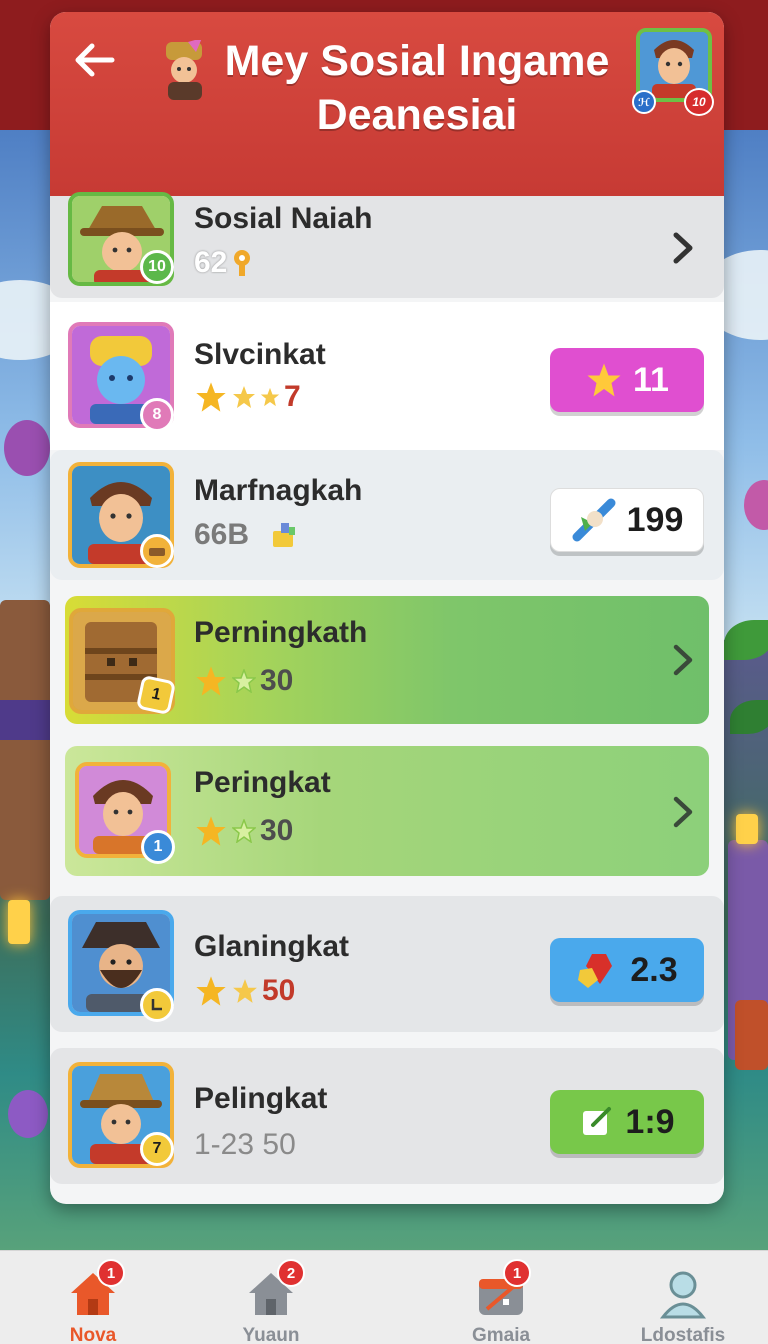 This screenshot has height=1344, width=768. Describe the element at coordinates (93, 1334) in the screenshot. I see `nav-label: Nova` at that location.